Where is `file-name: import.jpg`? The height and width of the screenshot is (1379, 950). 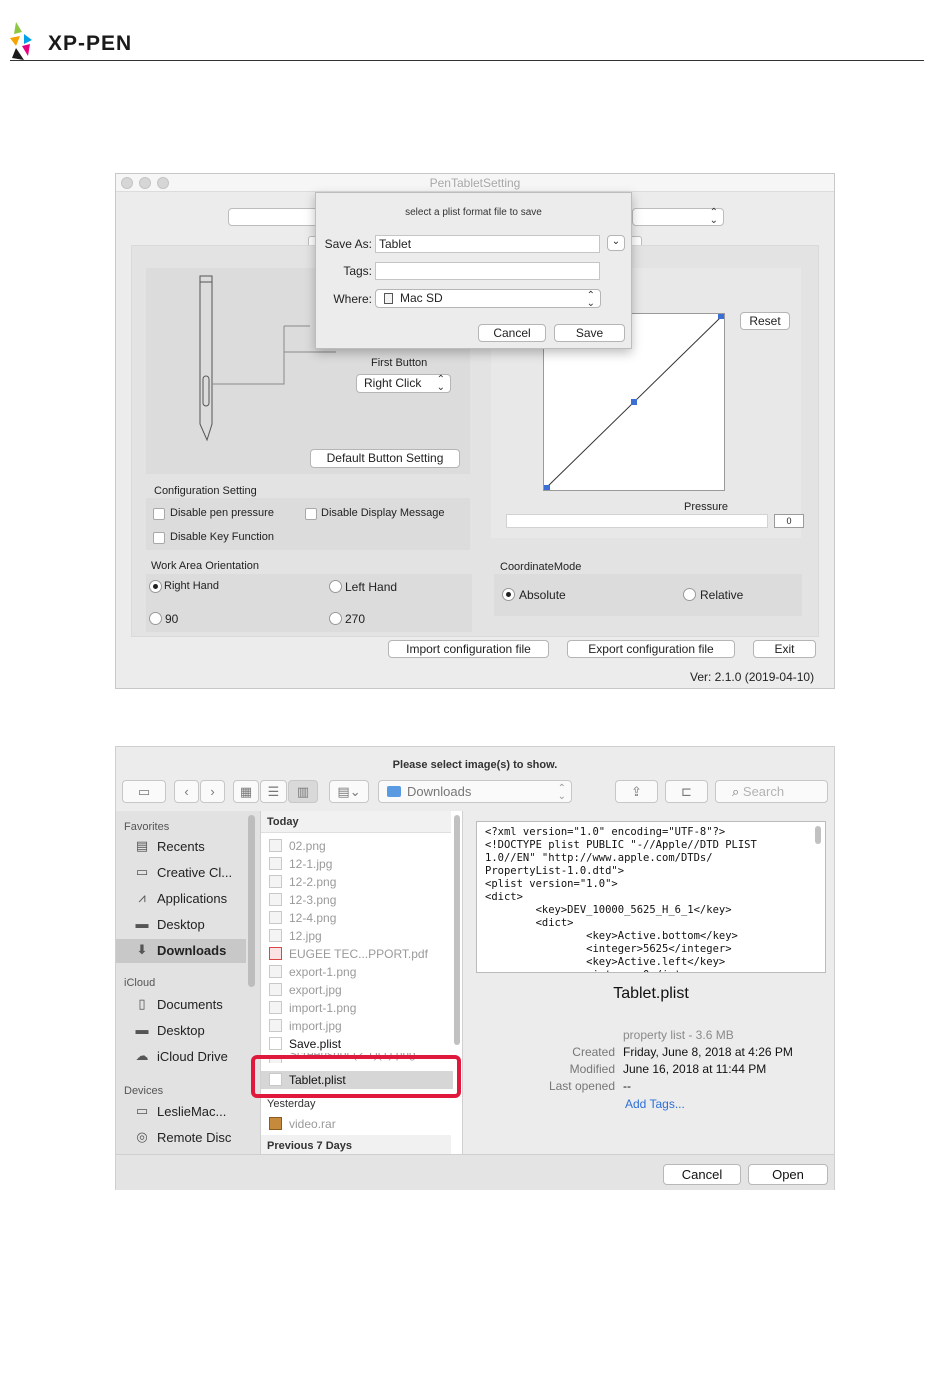 file-name: import.jpg is located at coordinates (315, 1026).